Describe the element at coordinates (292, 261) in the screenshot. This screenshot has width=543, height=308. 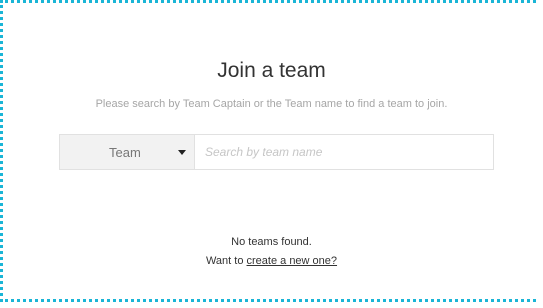
I see `create-team-link: create a new one?` at that location.